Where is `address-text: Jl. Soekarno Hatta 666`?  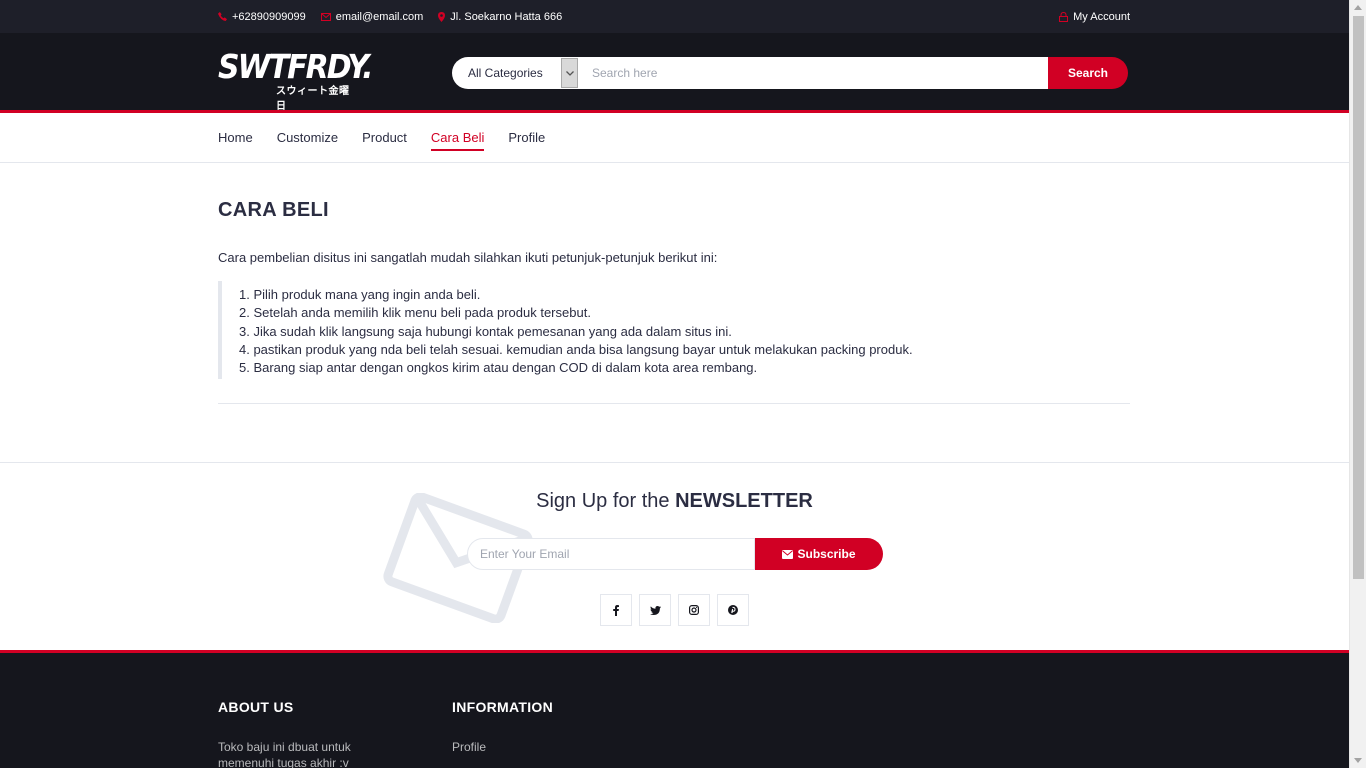 address-text: Jl. Soekarno Hatta 666 is located at coordinates (506, 16).